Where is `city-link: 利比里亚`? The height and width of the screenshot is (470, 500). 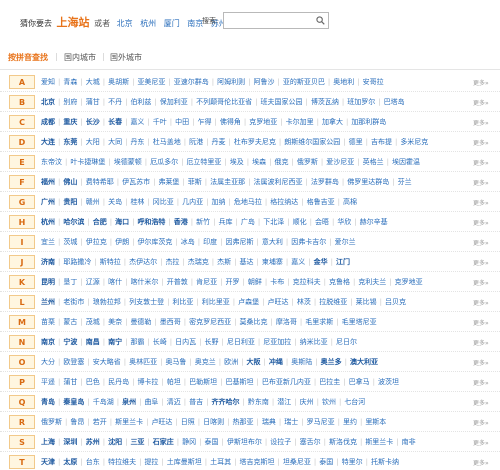 city-link: 利比里亚 is located at coordinates (216, 302).